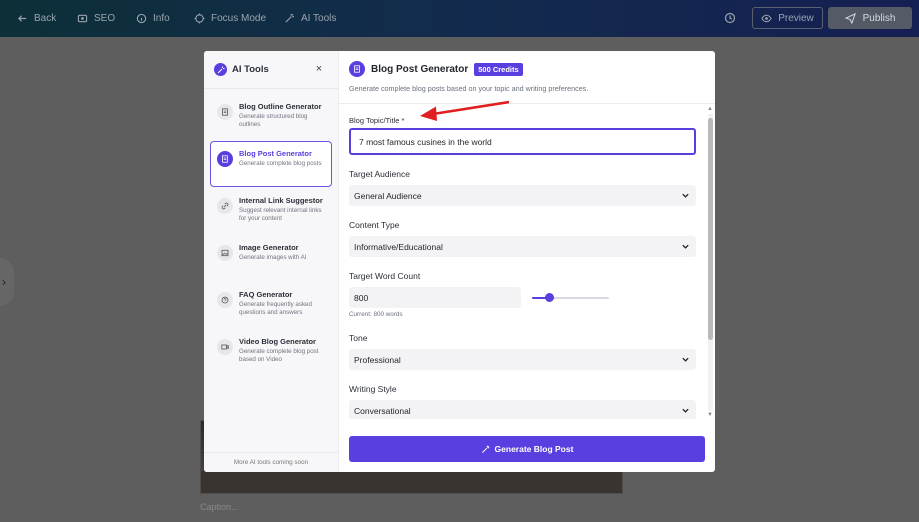  Describe the element at coordinates (250, 69) in the screenshot. I see `sidebar-title: AI Tools` at that location.